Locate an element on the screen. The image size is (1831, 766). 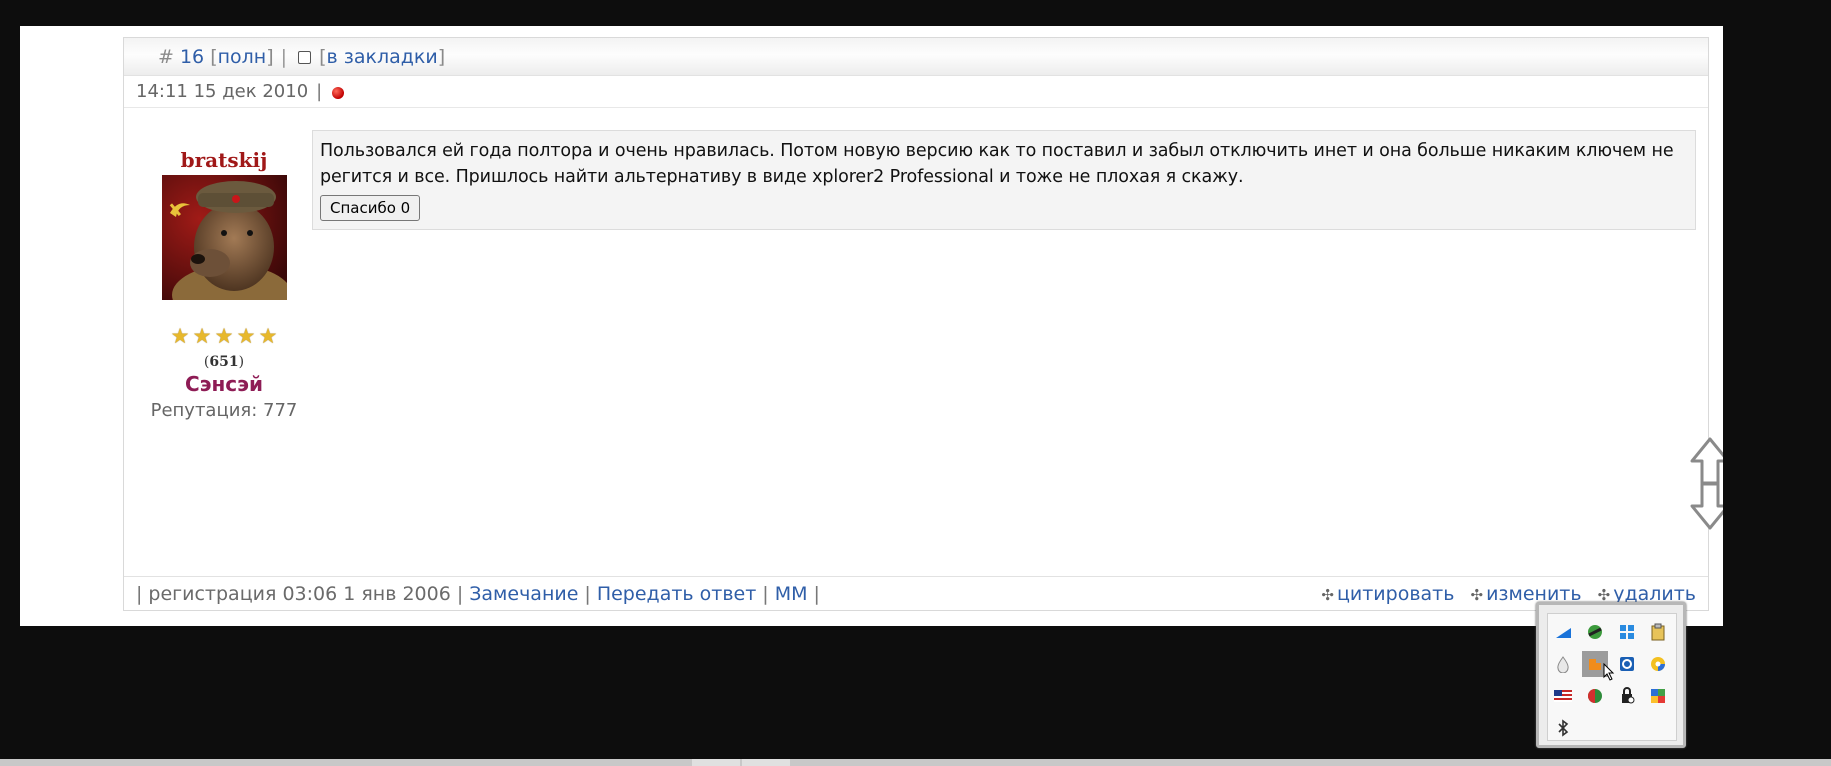
rating-stars: ★ ★ ★ ★ ★ is located at coordinates (224, 336).